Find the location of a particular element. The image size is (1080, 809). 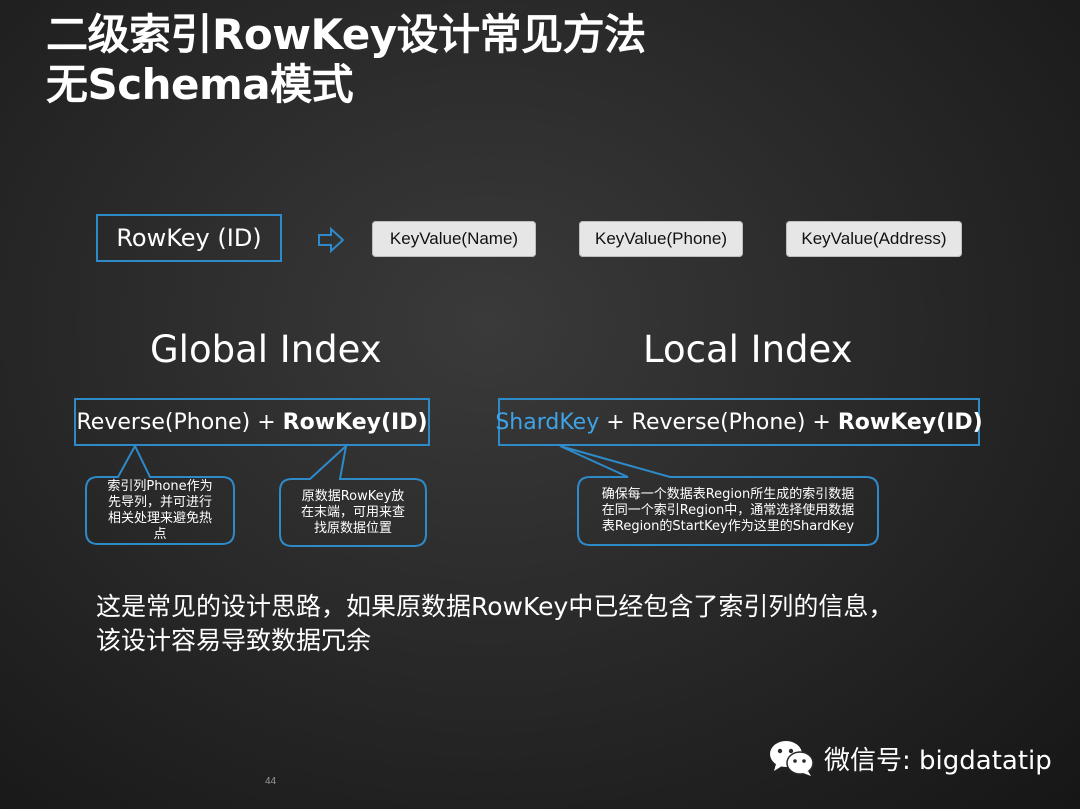

global-formula-prefix: Reverse(Phone) + is located at coordinates (179, 422).